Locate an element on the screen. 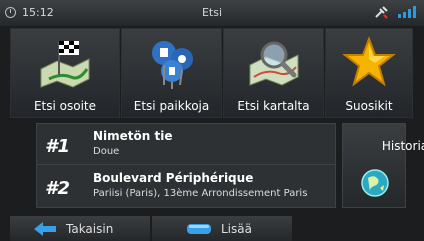  rank-label: #2 is located at coordinates (58, 188).